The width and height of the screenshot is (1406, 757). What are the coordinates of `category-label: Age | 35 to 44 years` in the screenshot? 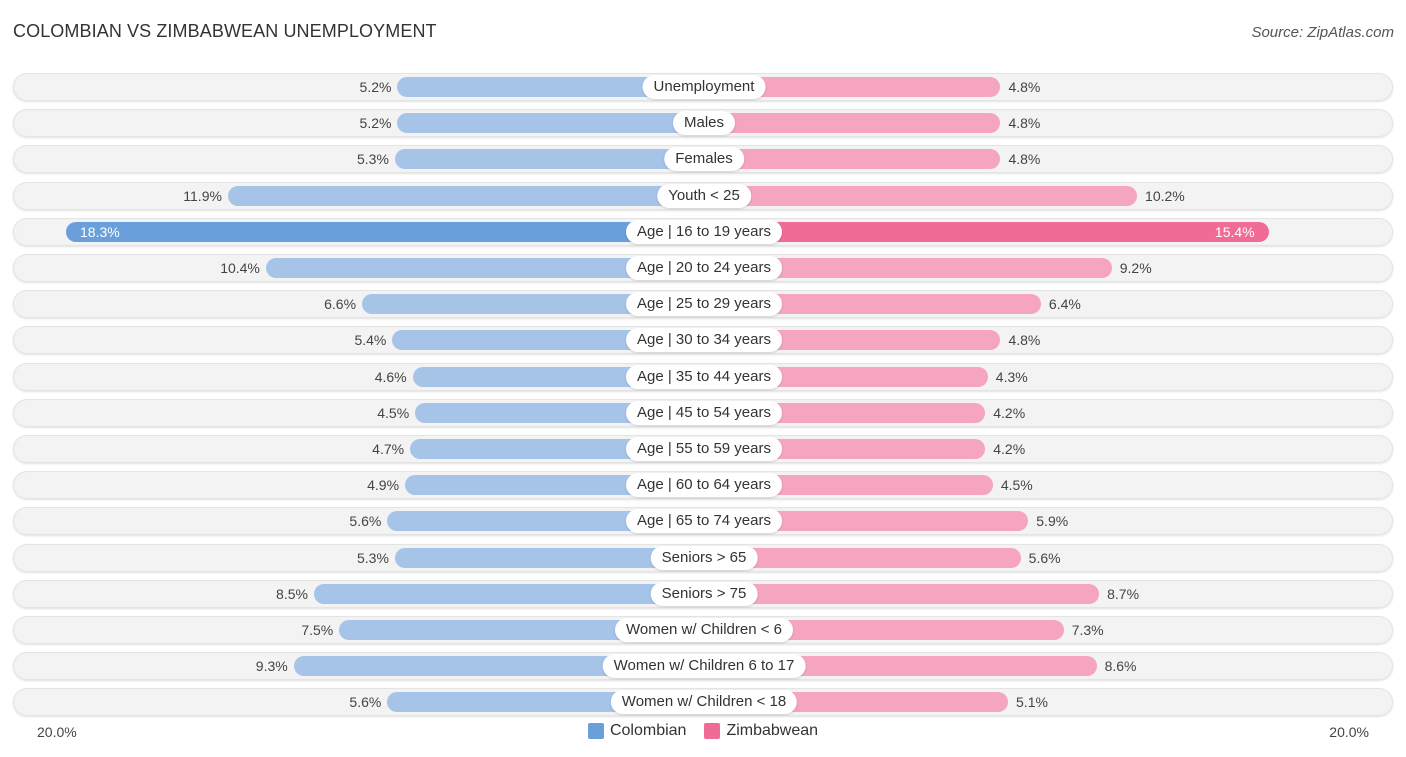 It's located at (704, 376).